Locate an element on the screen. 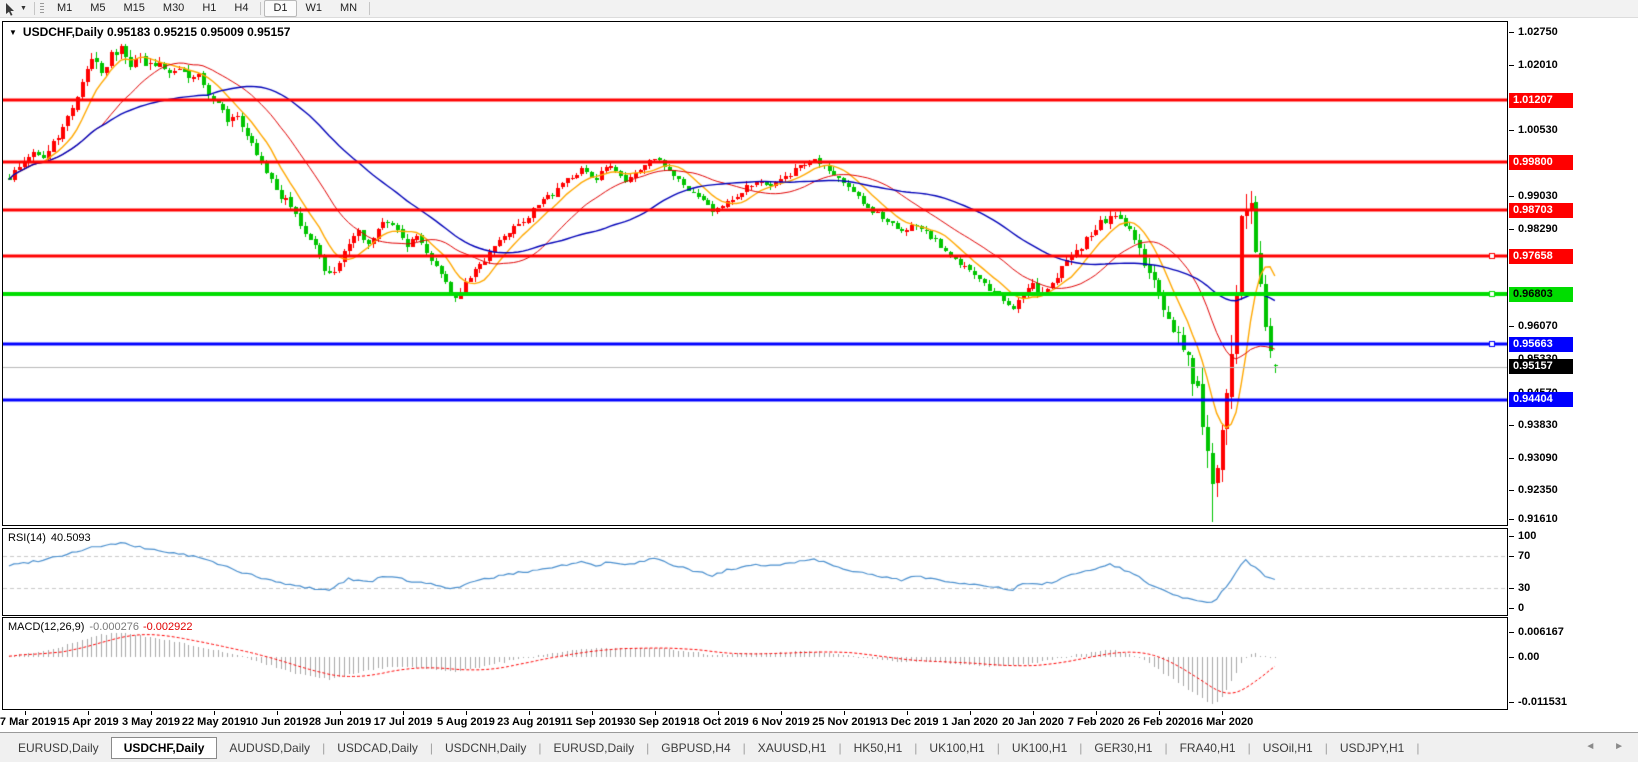  date-label: 7 Feb 2020 is located at coordinates (1096, 722).